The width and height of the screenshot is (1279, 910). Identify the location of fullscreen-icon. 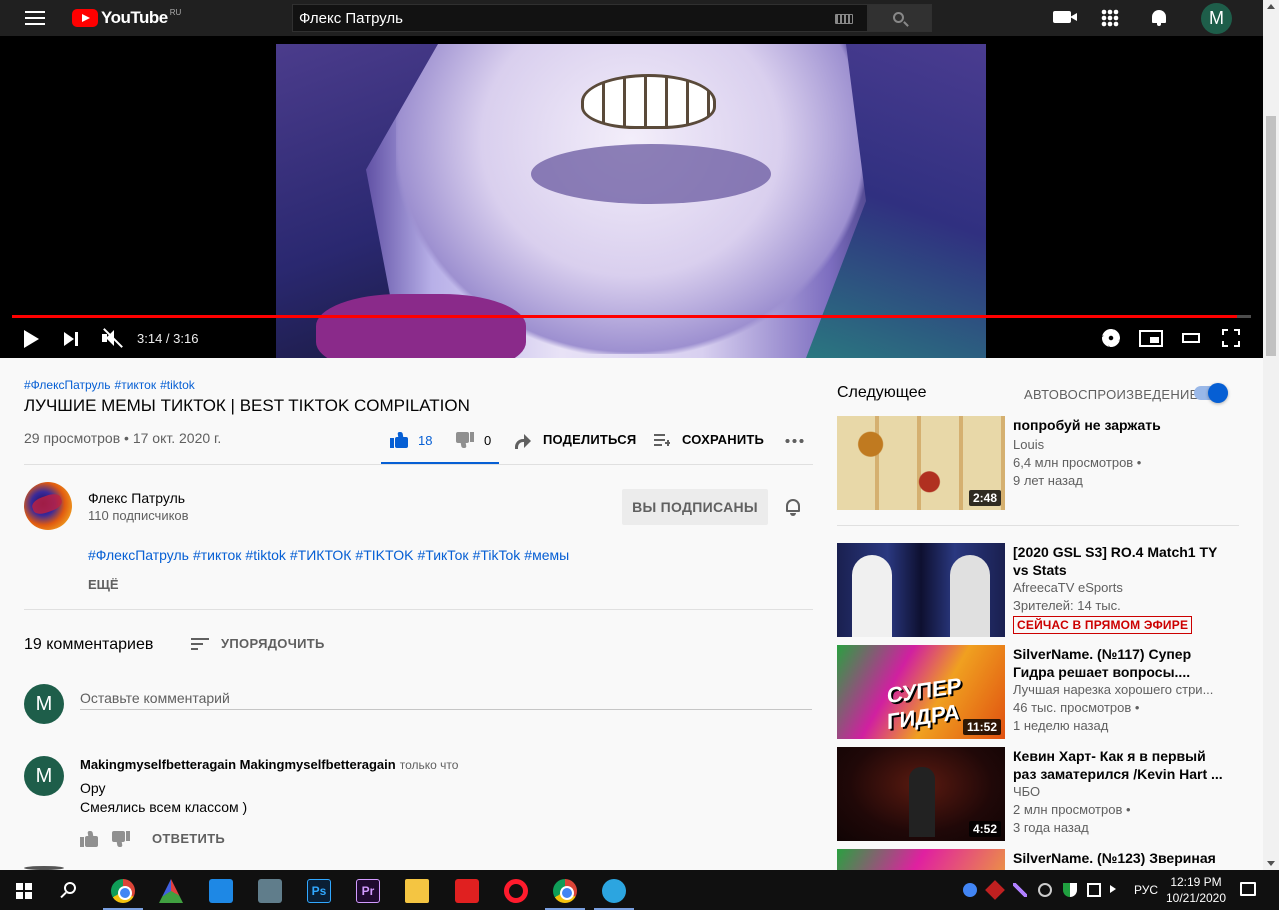
(1231, 338).